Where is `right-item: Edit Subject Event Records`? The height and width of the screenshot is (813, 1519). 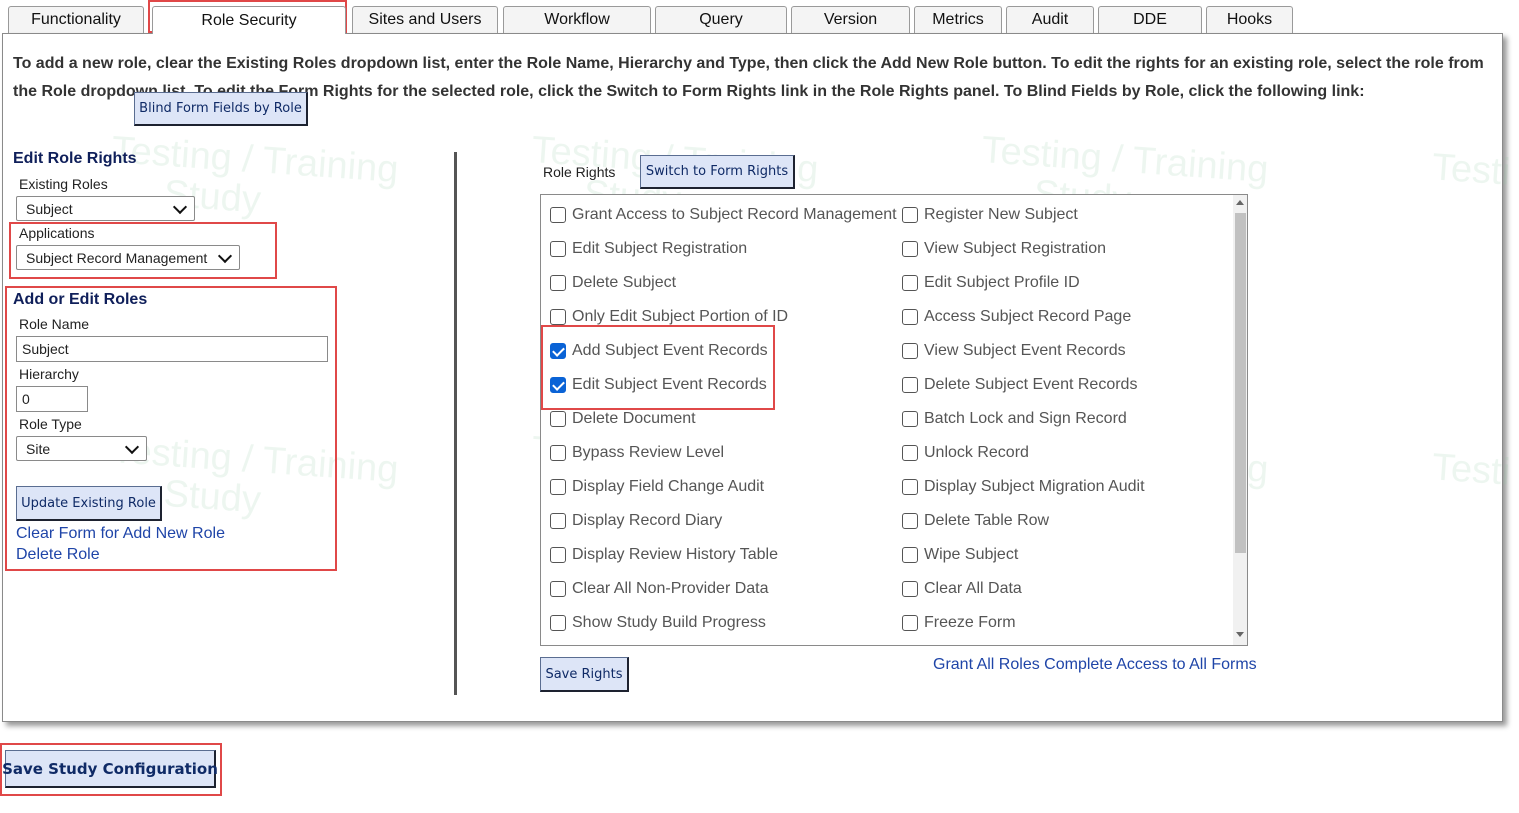
right-item: Edit Subject Event Records is located at coordinates (658, 385).